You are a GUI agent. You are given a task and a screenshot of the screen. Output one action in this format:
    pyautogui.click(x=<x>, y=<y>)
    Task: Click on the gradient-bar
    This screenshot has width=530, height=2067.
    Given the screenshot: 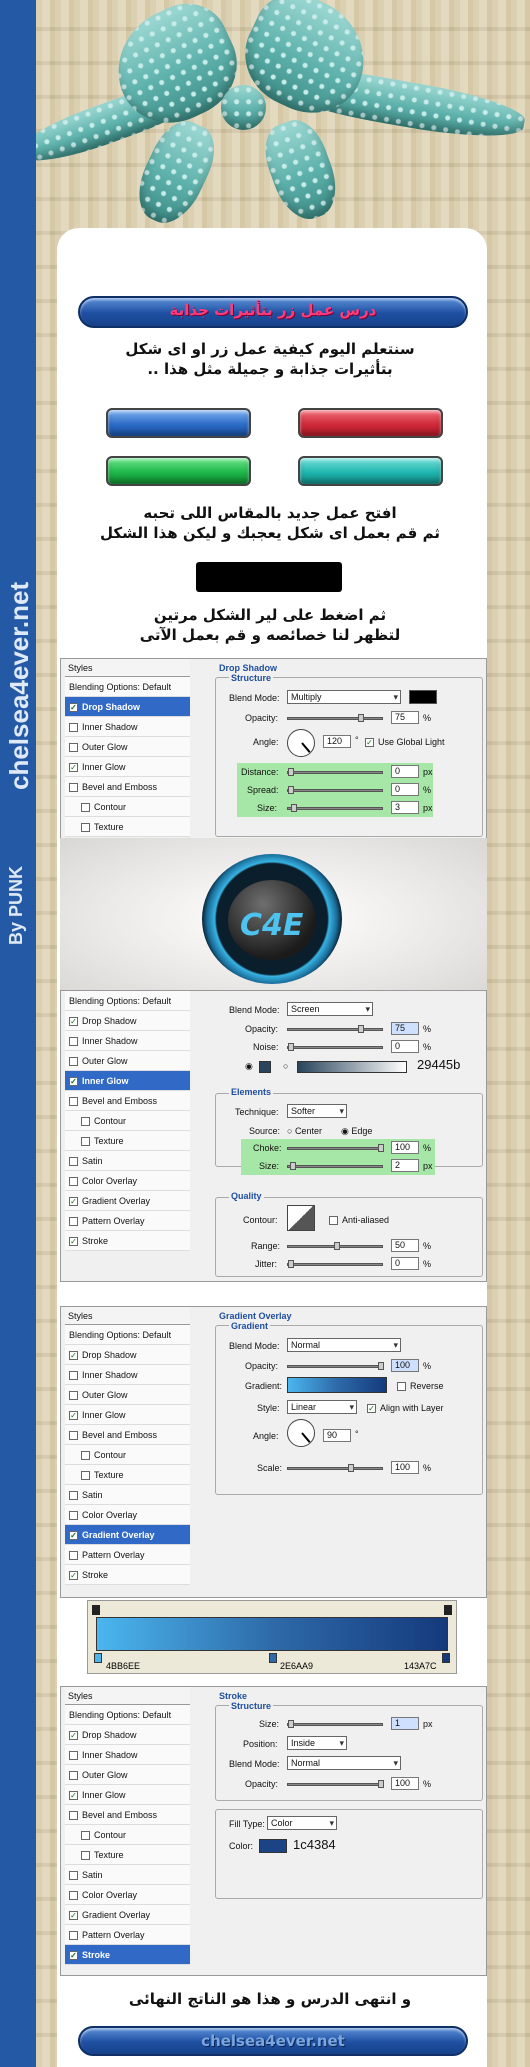 What is the action you would take?
    pyautogui.click(x=272, y=1634)
    